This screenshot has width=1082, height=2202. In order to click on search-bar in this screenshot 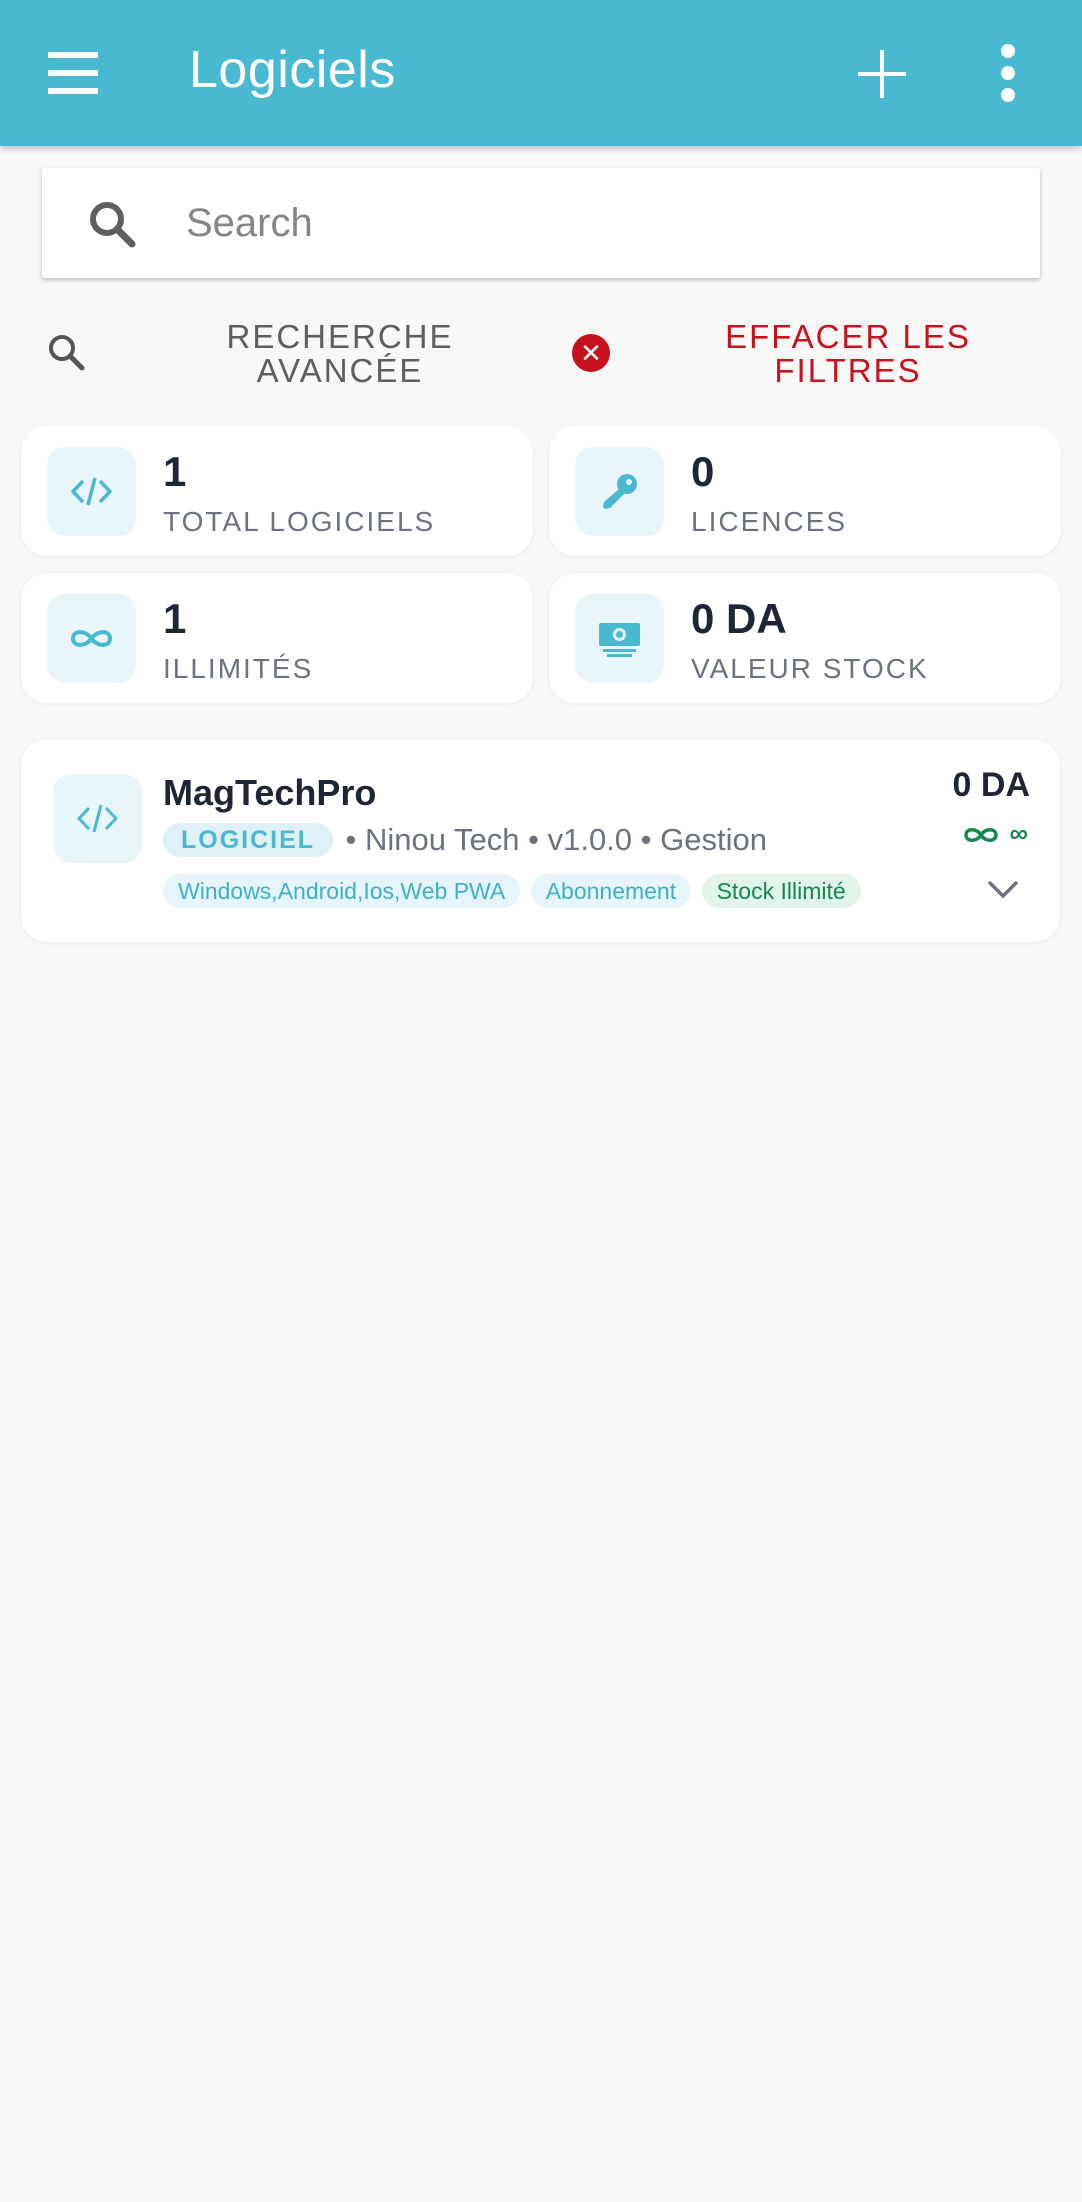, I will do `click(541, 223)`.